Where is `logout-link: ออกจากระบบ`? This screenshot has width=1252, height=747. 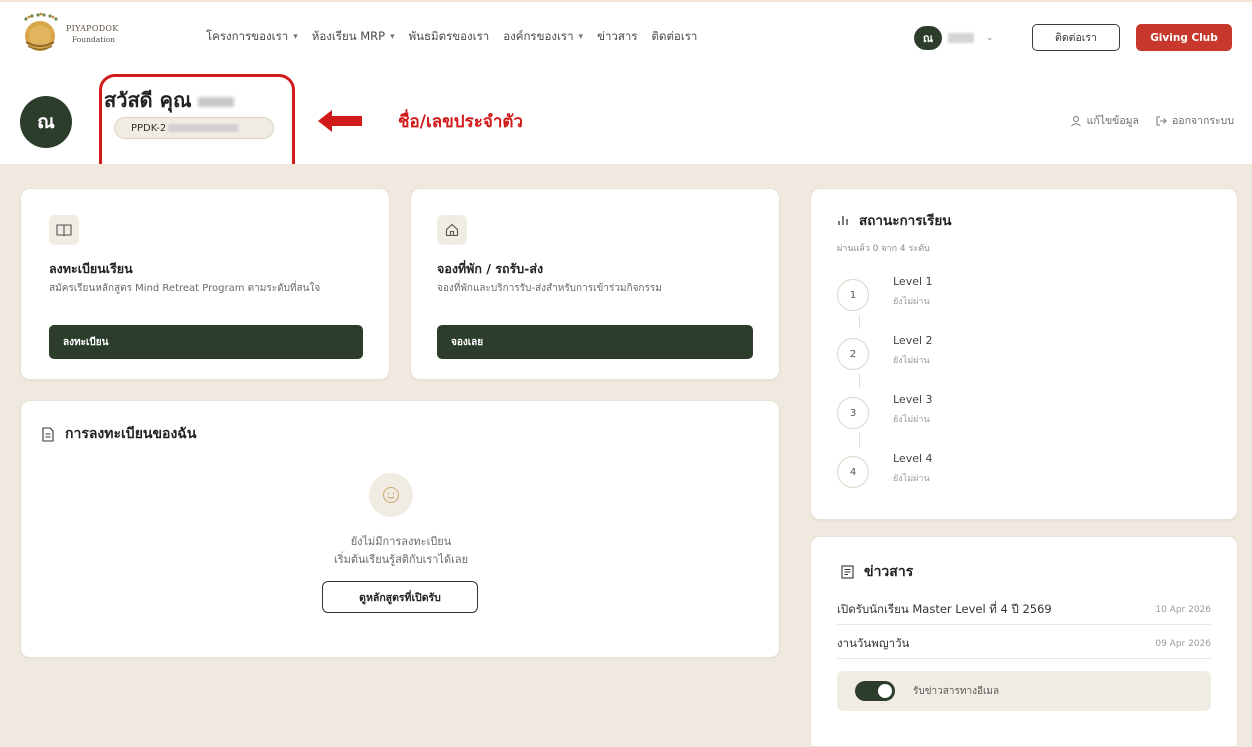
logout-link: ออกจากระบบ is located at coordinates (1194, 120).